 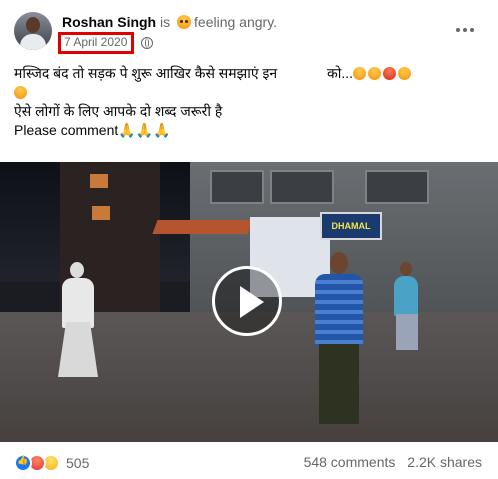 I want to click on engagement-stats: 548 comments 2.2K shares, so click(x=393, y=462).